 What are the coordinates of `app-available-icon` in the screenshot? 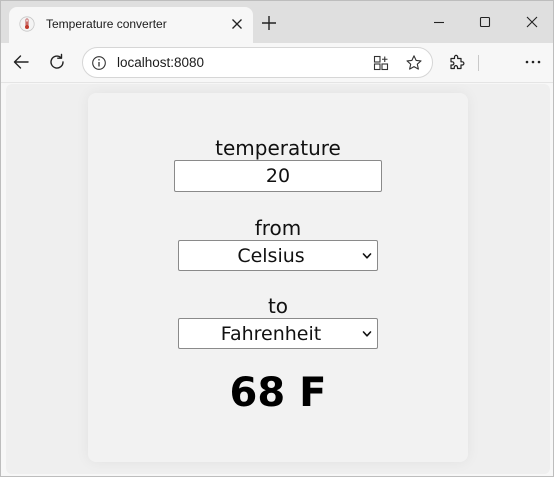 It's located at (381, 63).